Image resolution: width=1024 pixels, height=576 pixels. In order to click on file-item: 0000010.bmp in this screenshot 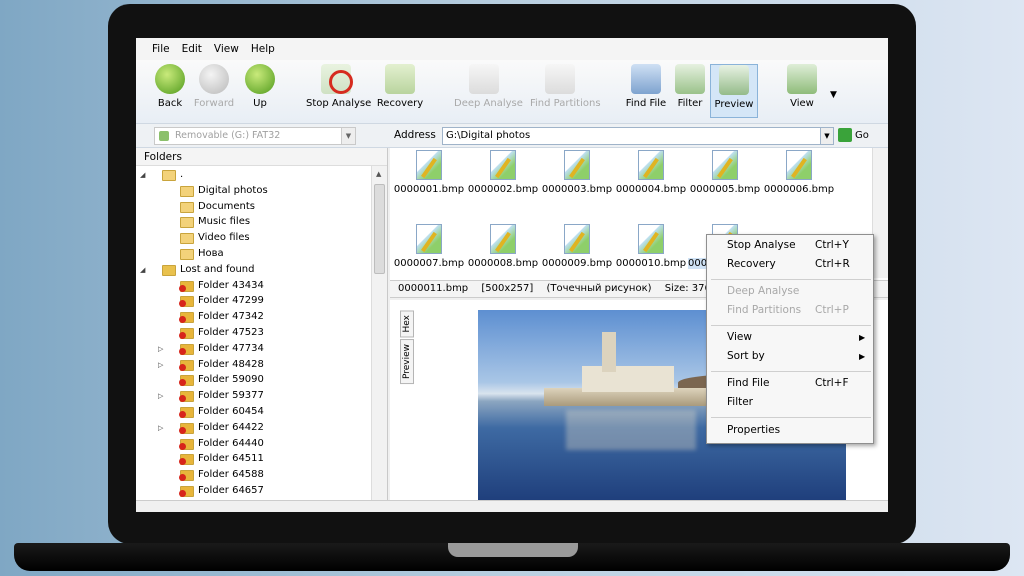, I will do `click(651, 246)`.